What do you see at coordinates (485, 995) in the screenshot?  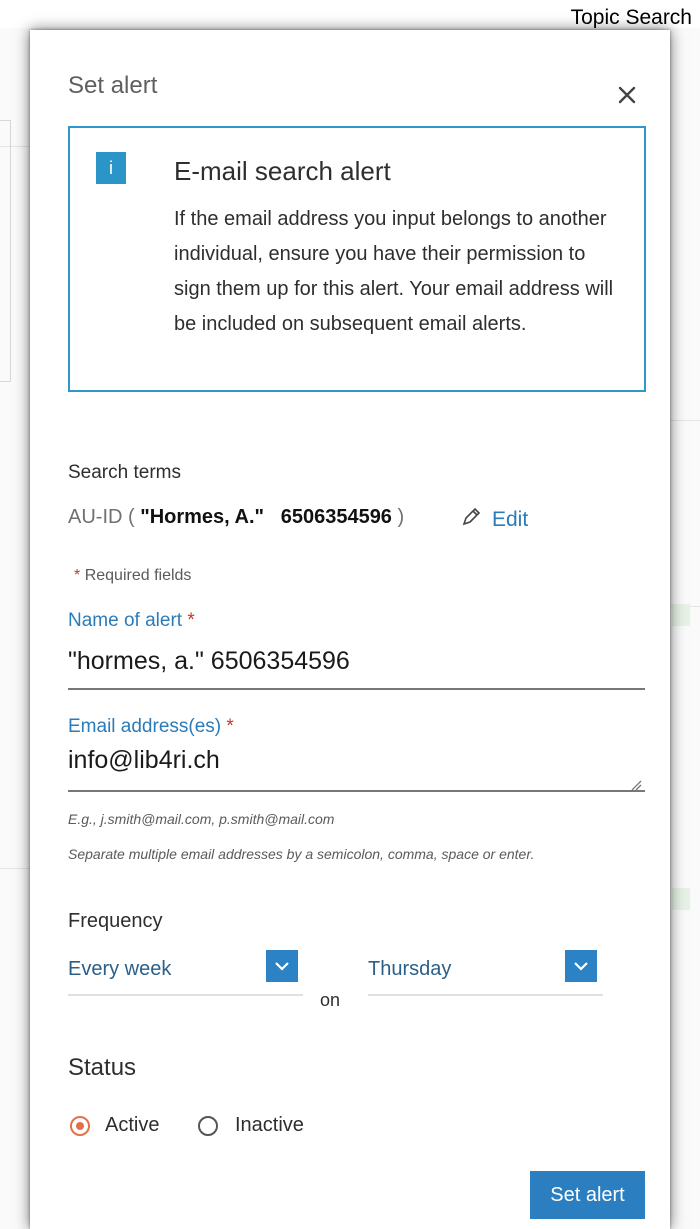 I see `frequency-day-underline` at bounding box center [485, 995].